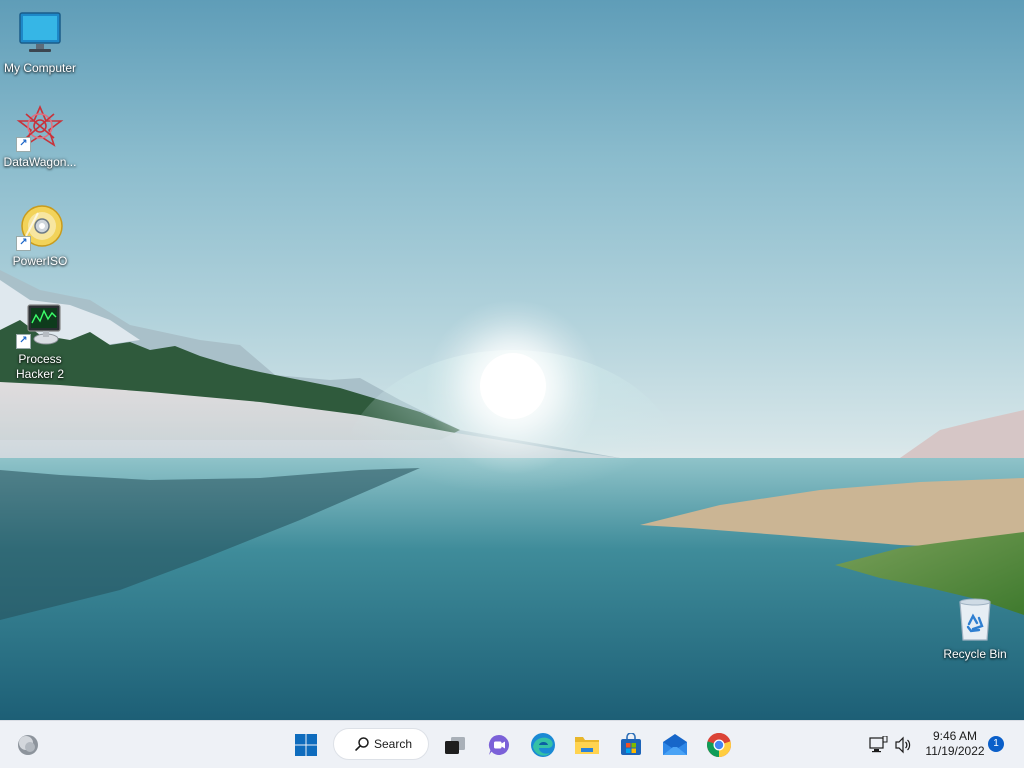  What do you see at coordinates (975, 654) in the screenshot?
I see `desktop-icon-label: Recycle Bin` at bounding box center [975, 654].